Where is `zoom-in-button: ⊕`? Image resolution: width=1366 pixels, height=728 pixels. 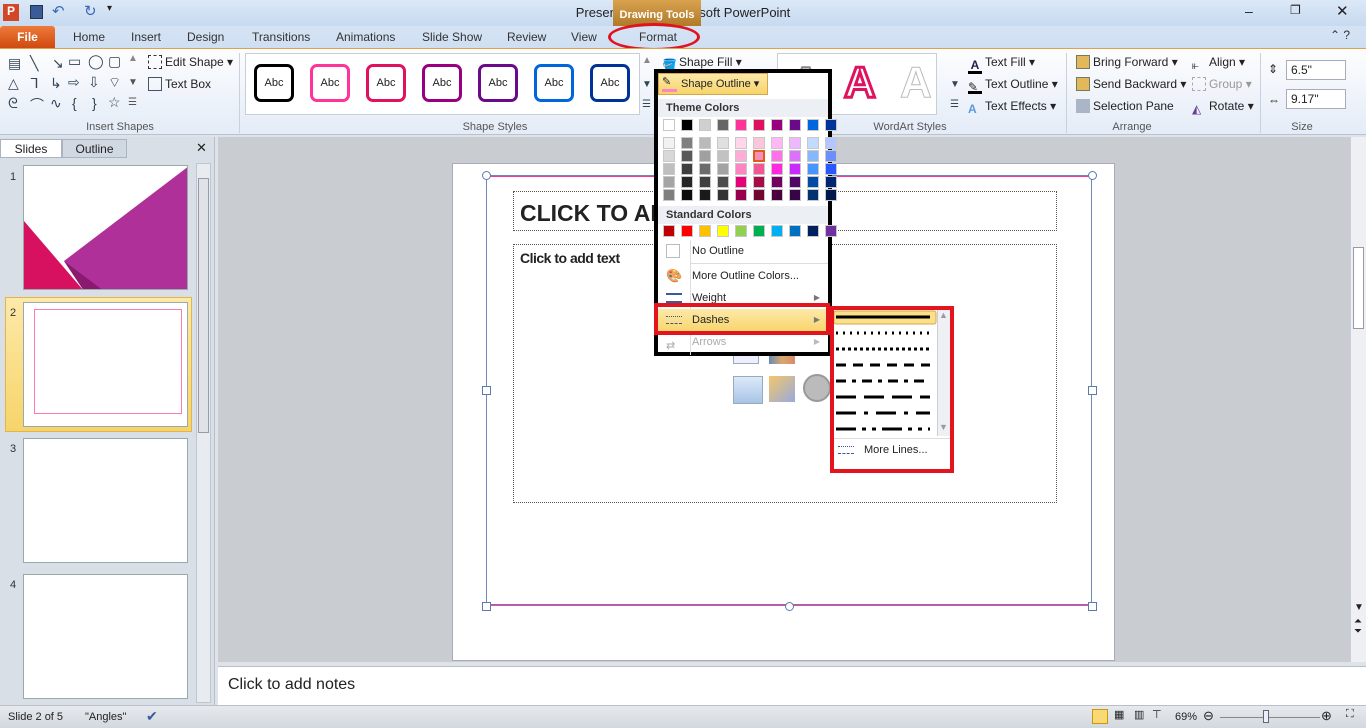
zoom-in-button: ⊕ is located at coordinates (1326, 716).